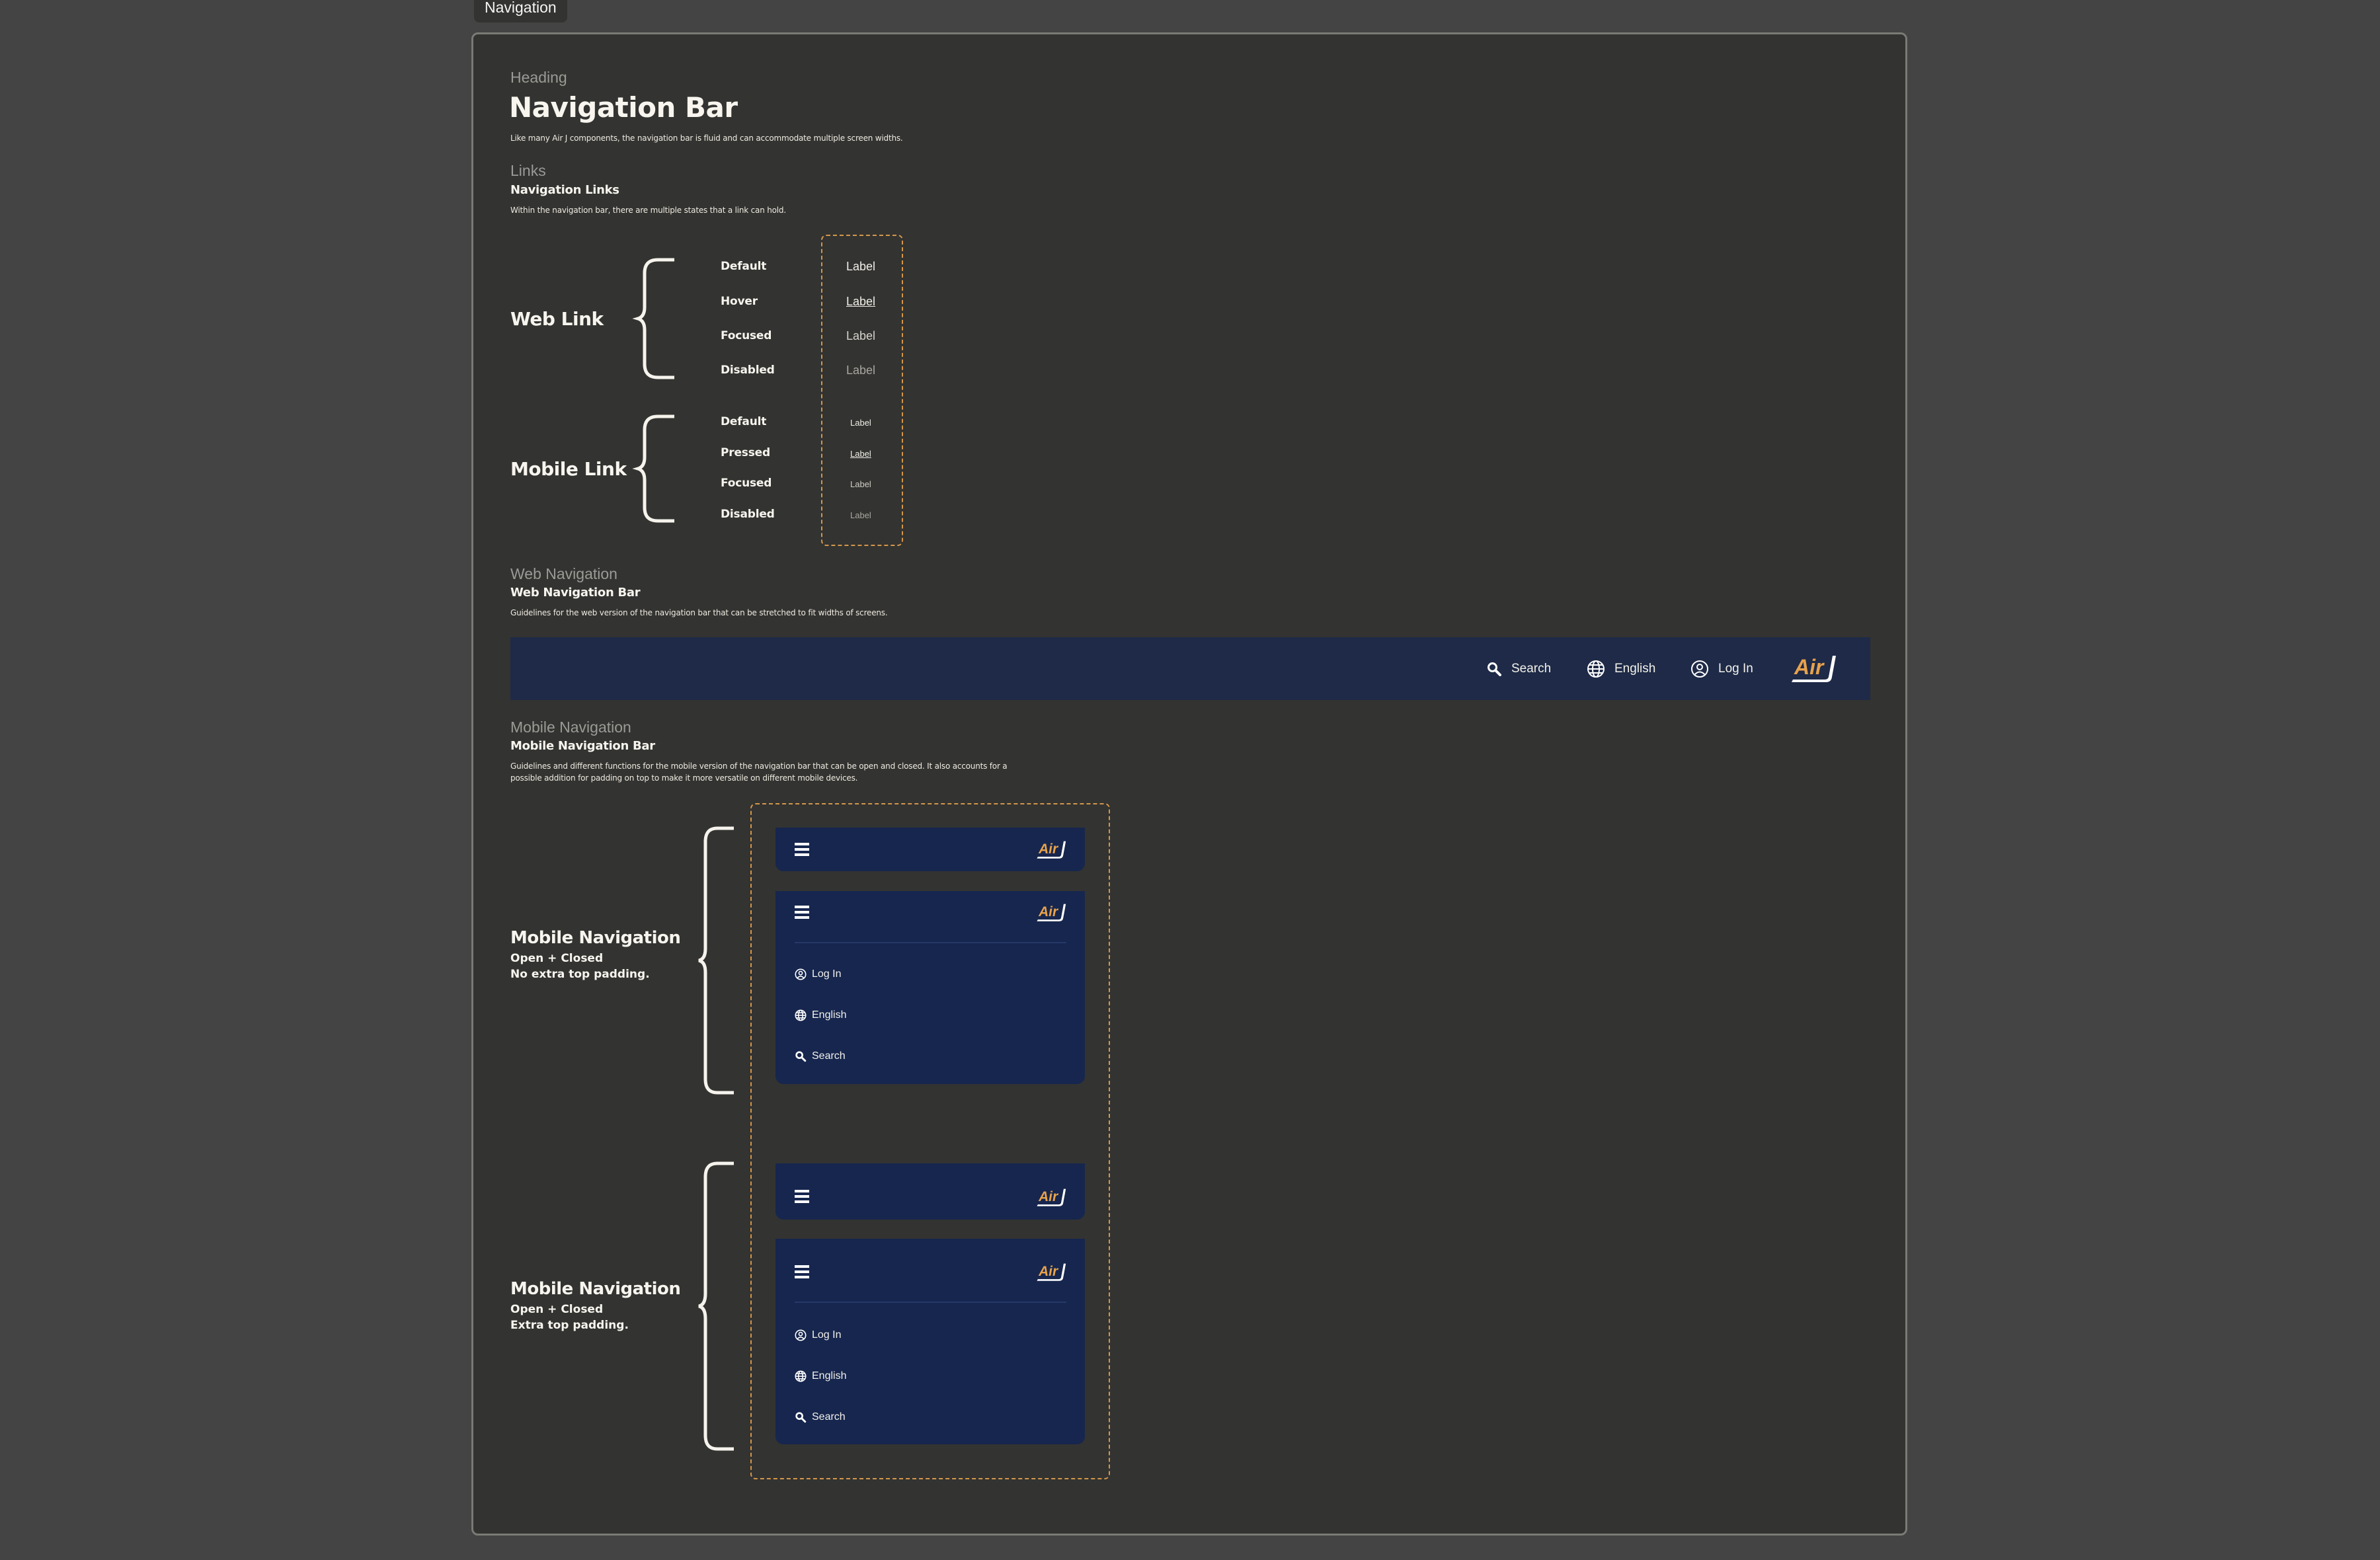 This screenshot has height=1560, width=2380. I want to click on links-title: Navigation Links, so click(564, 190).